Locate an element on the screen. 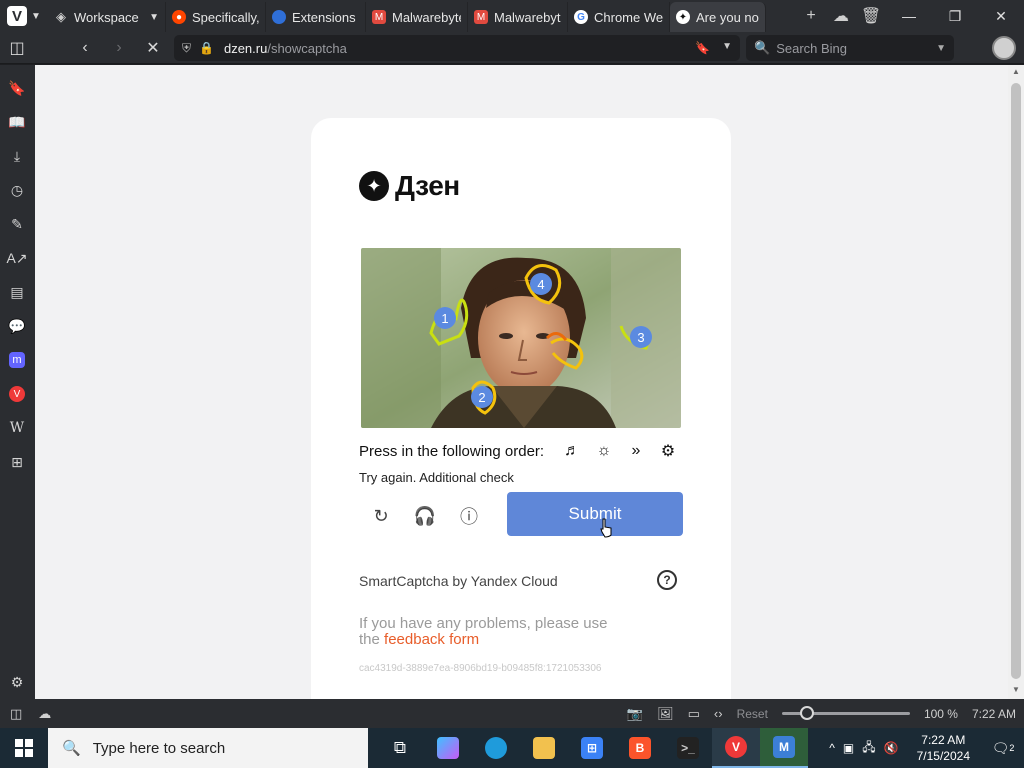 The width and height of the screenshot is (1024, 768). meet-now-icon: ▣ is located at coordinates (848, 748).